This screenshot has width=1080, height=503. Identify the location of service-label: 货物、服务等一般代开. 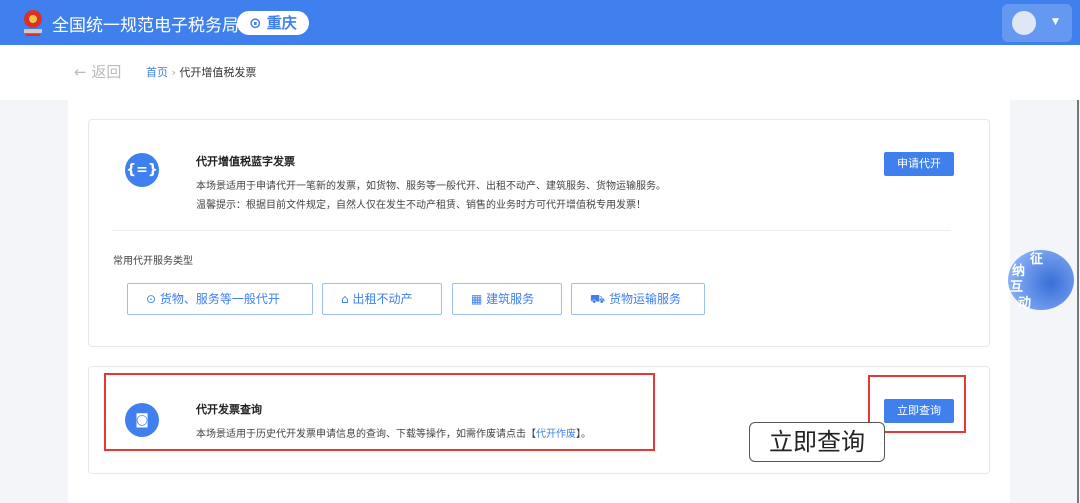
(219, 299).